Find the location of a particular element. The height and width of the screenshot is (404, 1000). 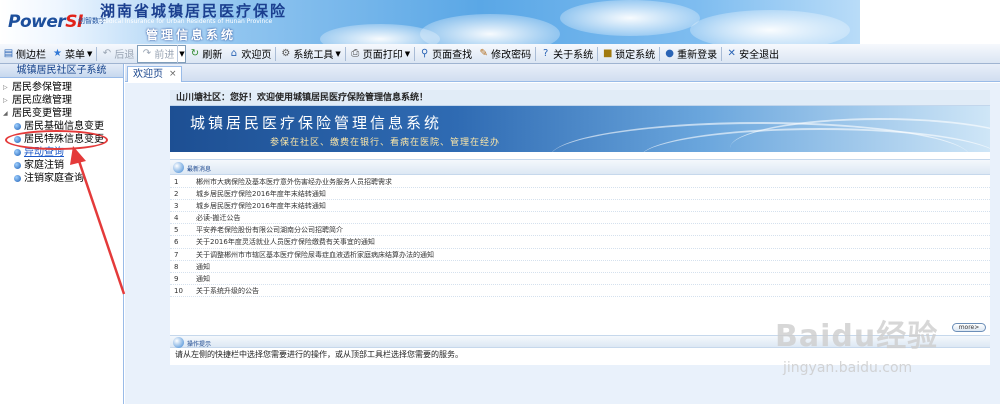

menu-button: ★ 菜单 ▼ is located at coordinates (72, 54).